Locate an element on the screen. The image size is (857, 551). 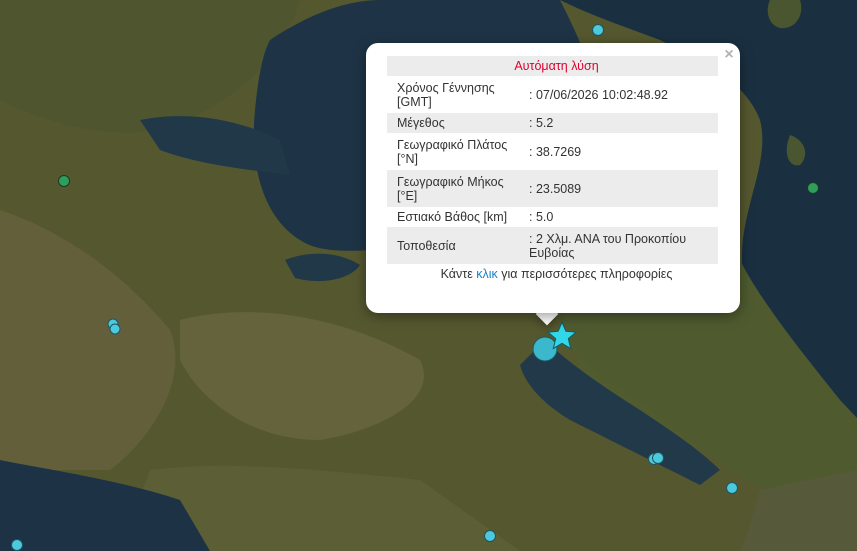
popup-title: Αυτόματη λύση is located at coordinates (552, 66).